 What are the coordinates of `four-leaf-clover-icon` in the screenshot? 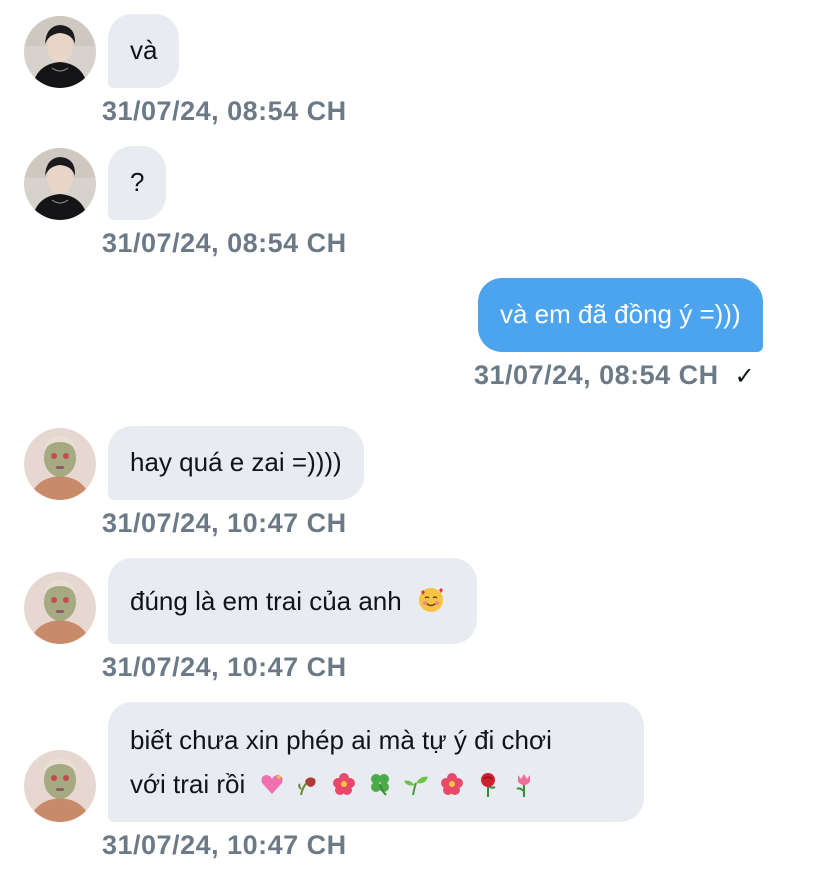 It's located at (379, 785).